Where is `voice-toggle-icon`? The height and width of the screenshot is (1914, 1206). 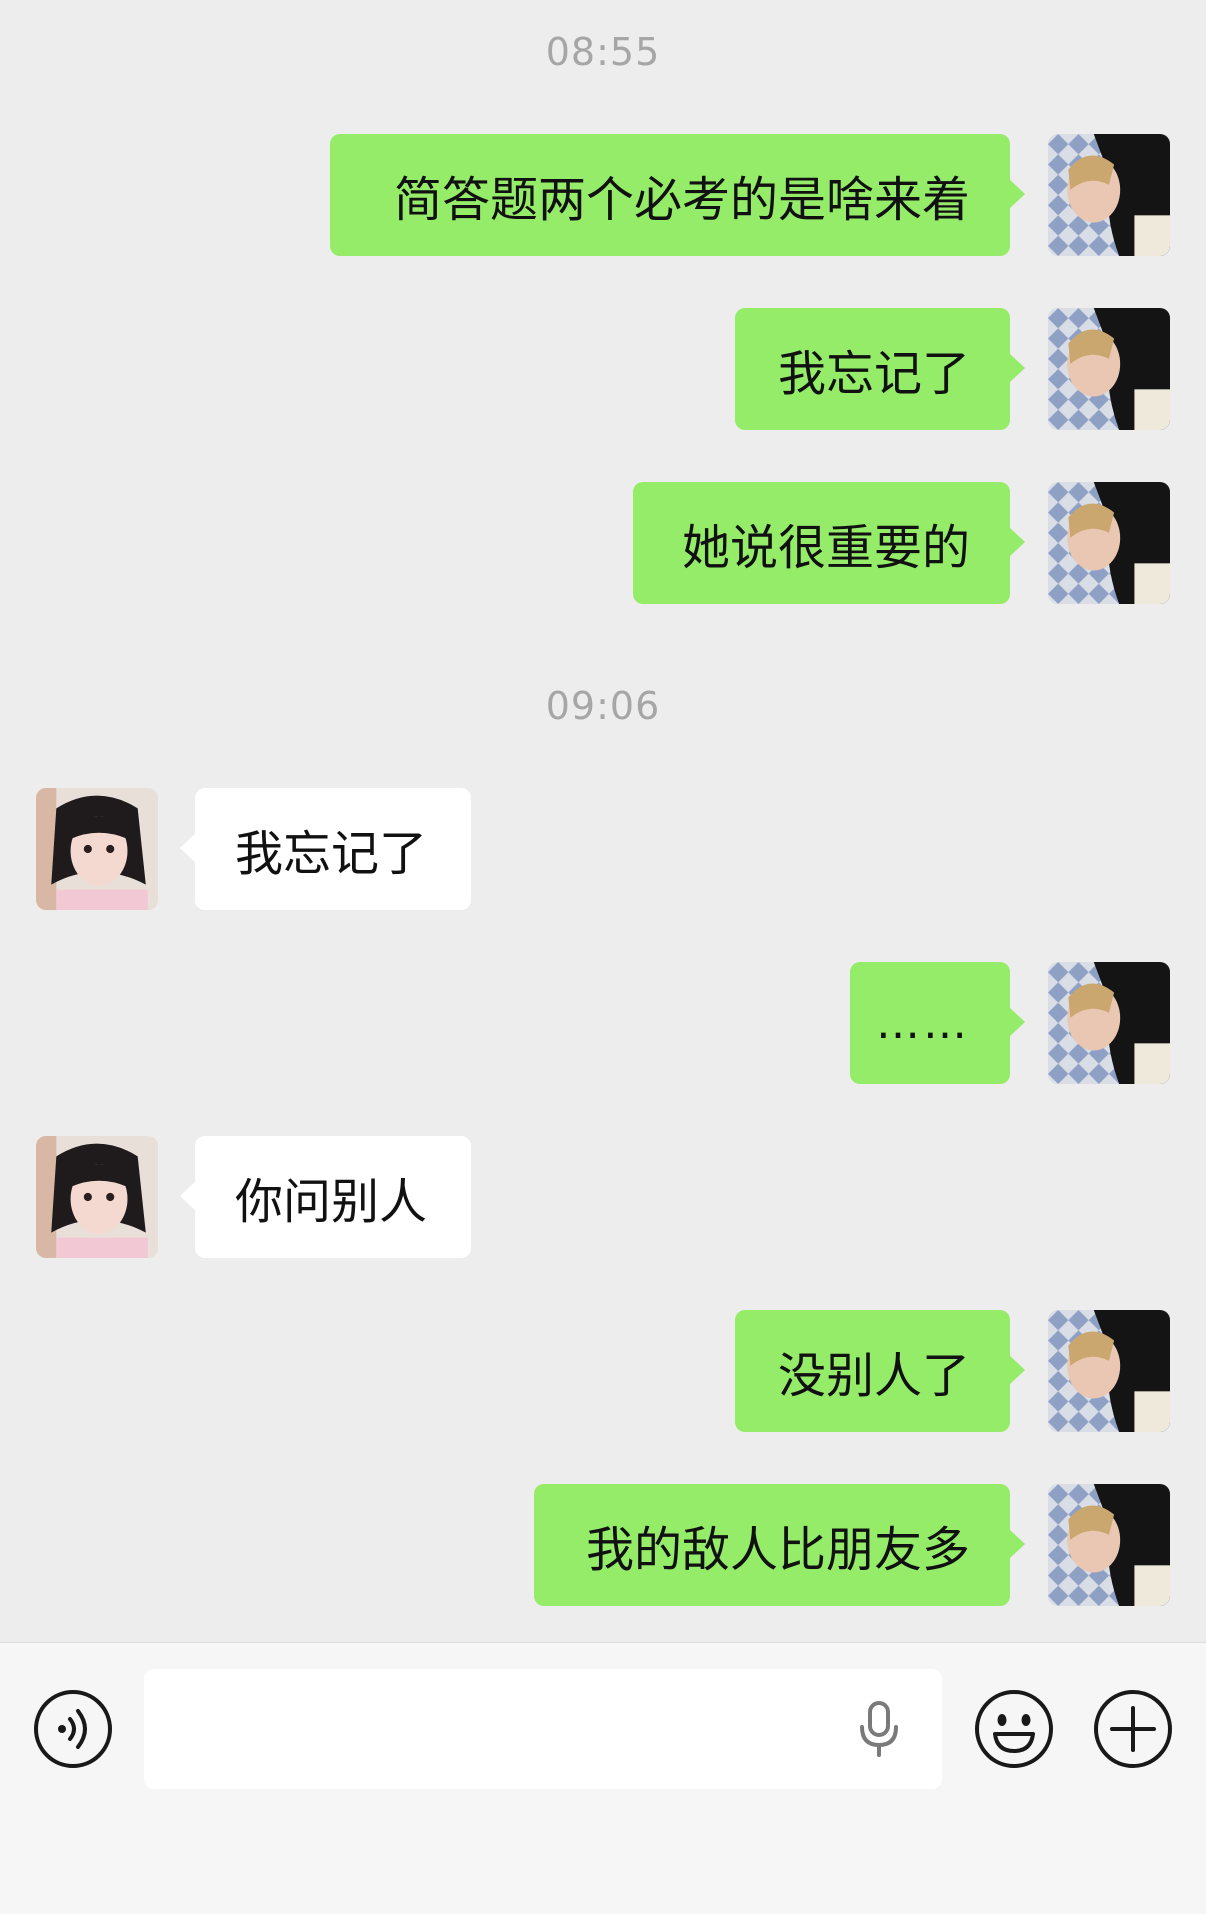
voice-toggle-icon is located at coordinates (73, 1729).